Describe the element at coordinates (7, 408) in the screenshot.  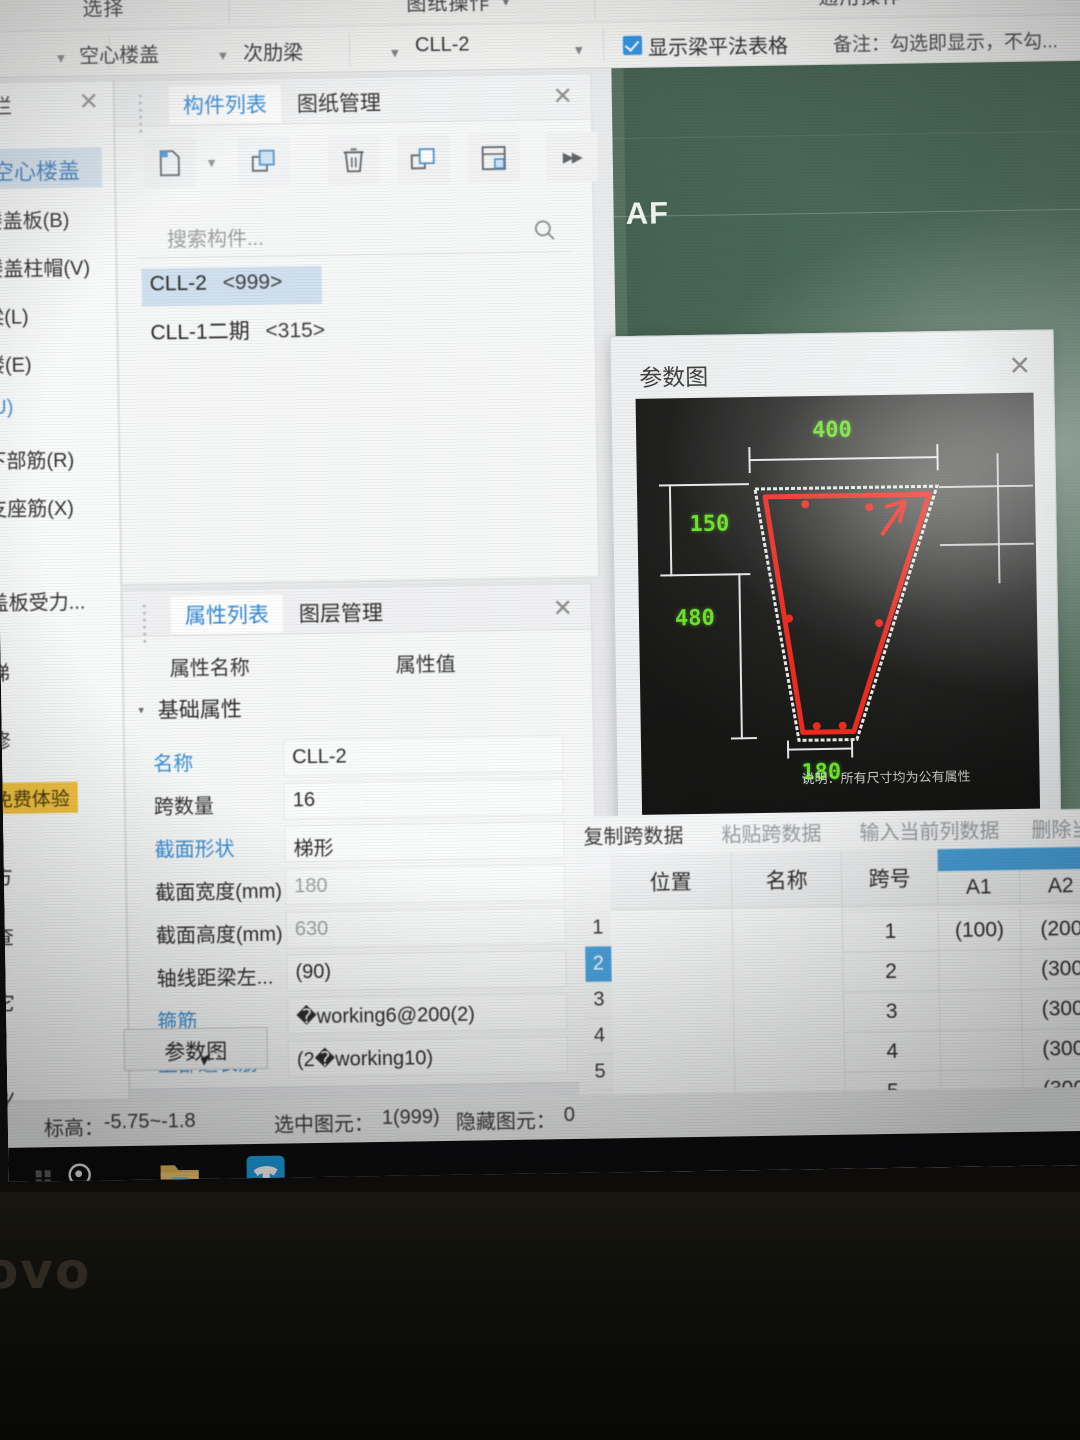
I see `sidebar-item-u: (U)` at that location.